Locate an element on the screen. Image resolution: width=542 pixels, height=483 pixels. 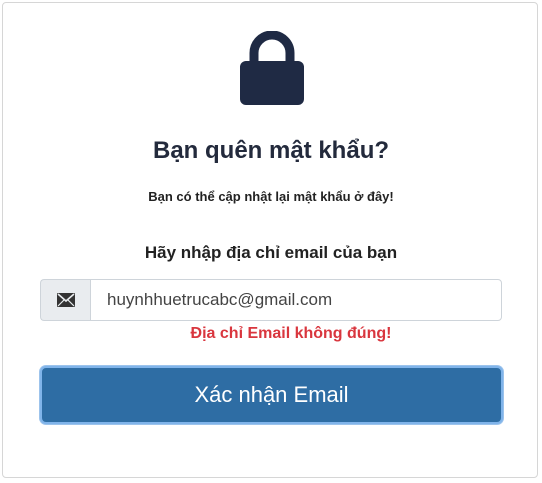
confirm-email-button: Xác nhận Email is located at coordinates (271, 395).